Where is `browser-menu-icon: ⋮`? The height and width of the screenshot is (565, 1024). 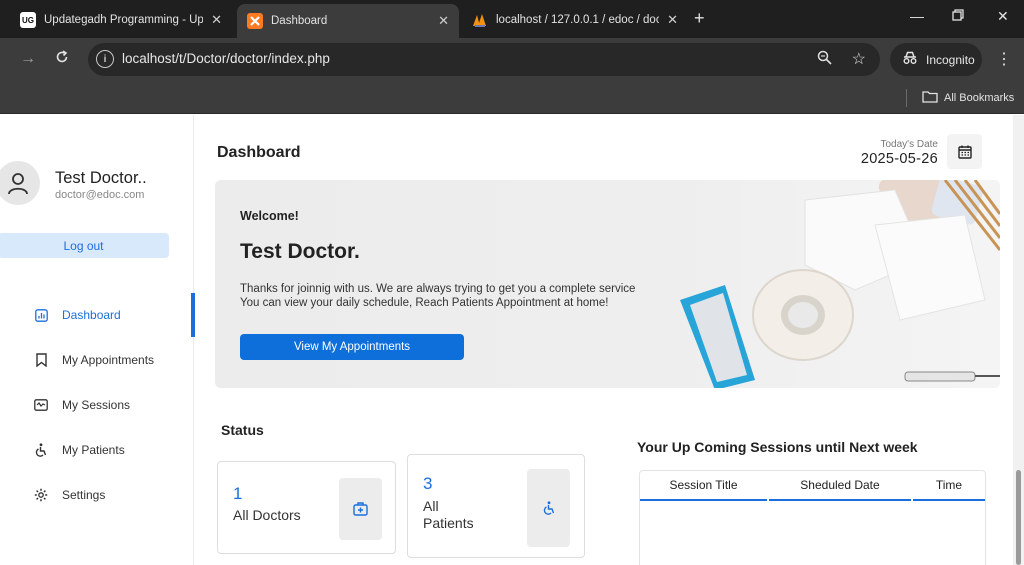 browser-menu-icon: ⋮ is located at coordinates (1004, 59).